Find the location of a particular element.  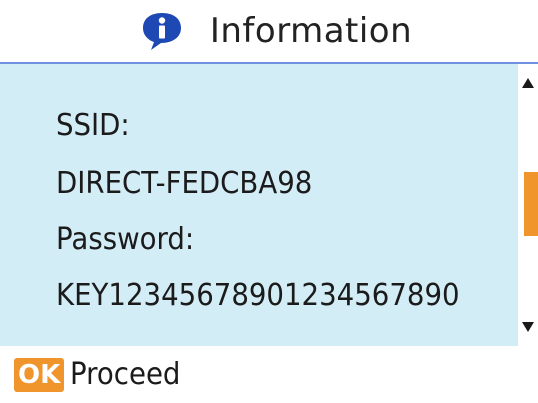

scroll-up-arrow-icon is located at coordinates (528, 83).